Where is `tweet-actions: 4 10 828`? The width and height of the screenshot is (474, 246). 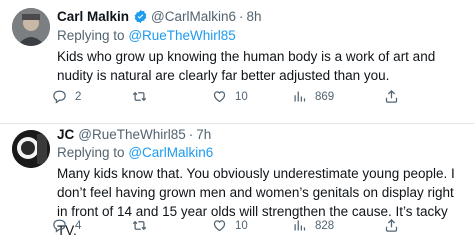
tweet-actions: 4 10 828 is located at coordinates (257, 227).